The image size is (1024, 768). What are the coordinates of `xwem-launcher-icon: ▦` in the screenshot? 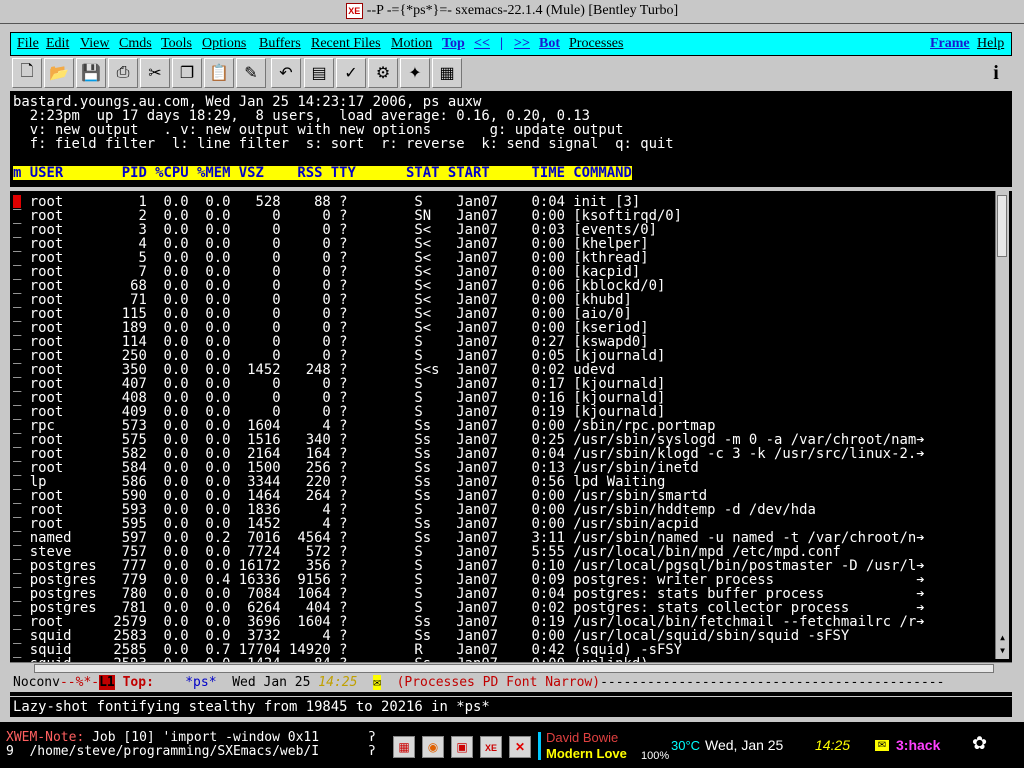 It's located at (404, 747).